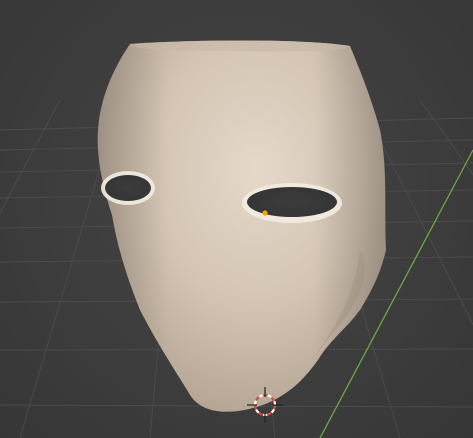 This screenshot has width=473, height=438. I want to click on left-eye-hole, so click(128, 188).